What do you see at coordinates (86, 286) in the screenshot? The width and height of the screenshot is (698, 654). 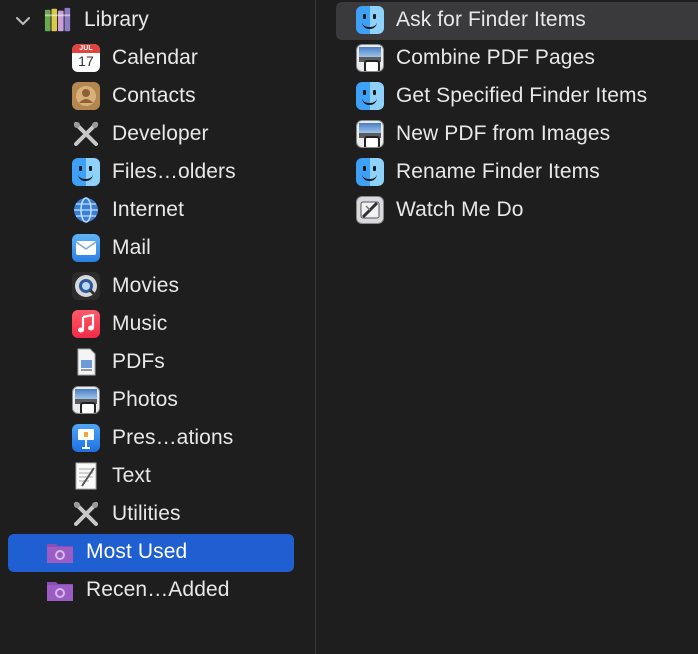 I see `quicktime-icon` at bounding box center [86, 286].